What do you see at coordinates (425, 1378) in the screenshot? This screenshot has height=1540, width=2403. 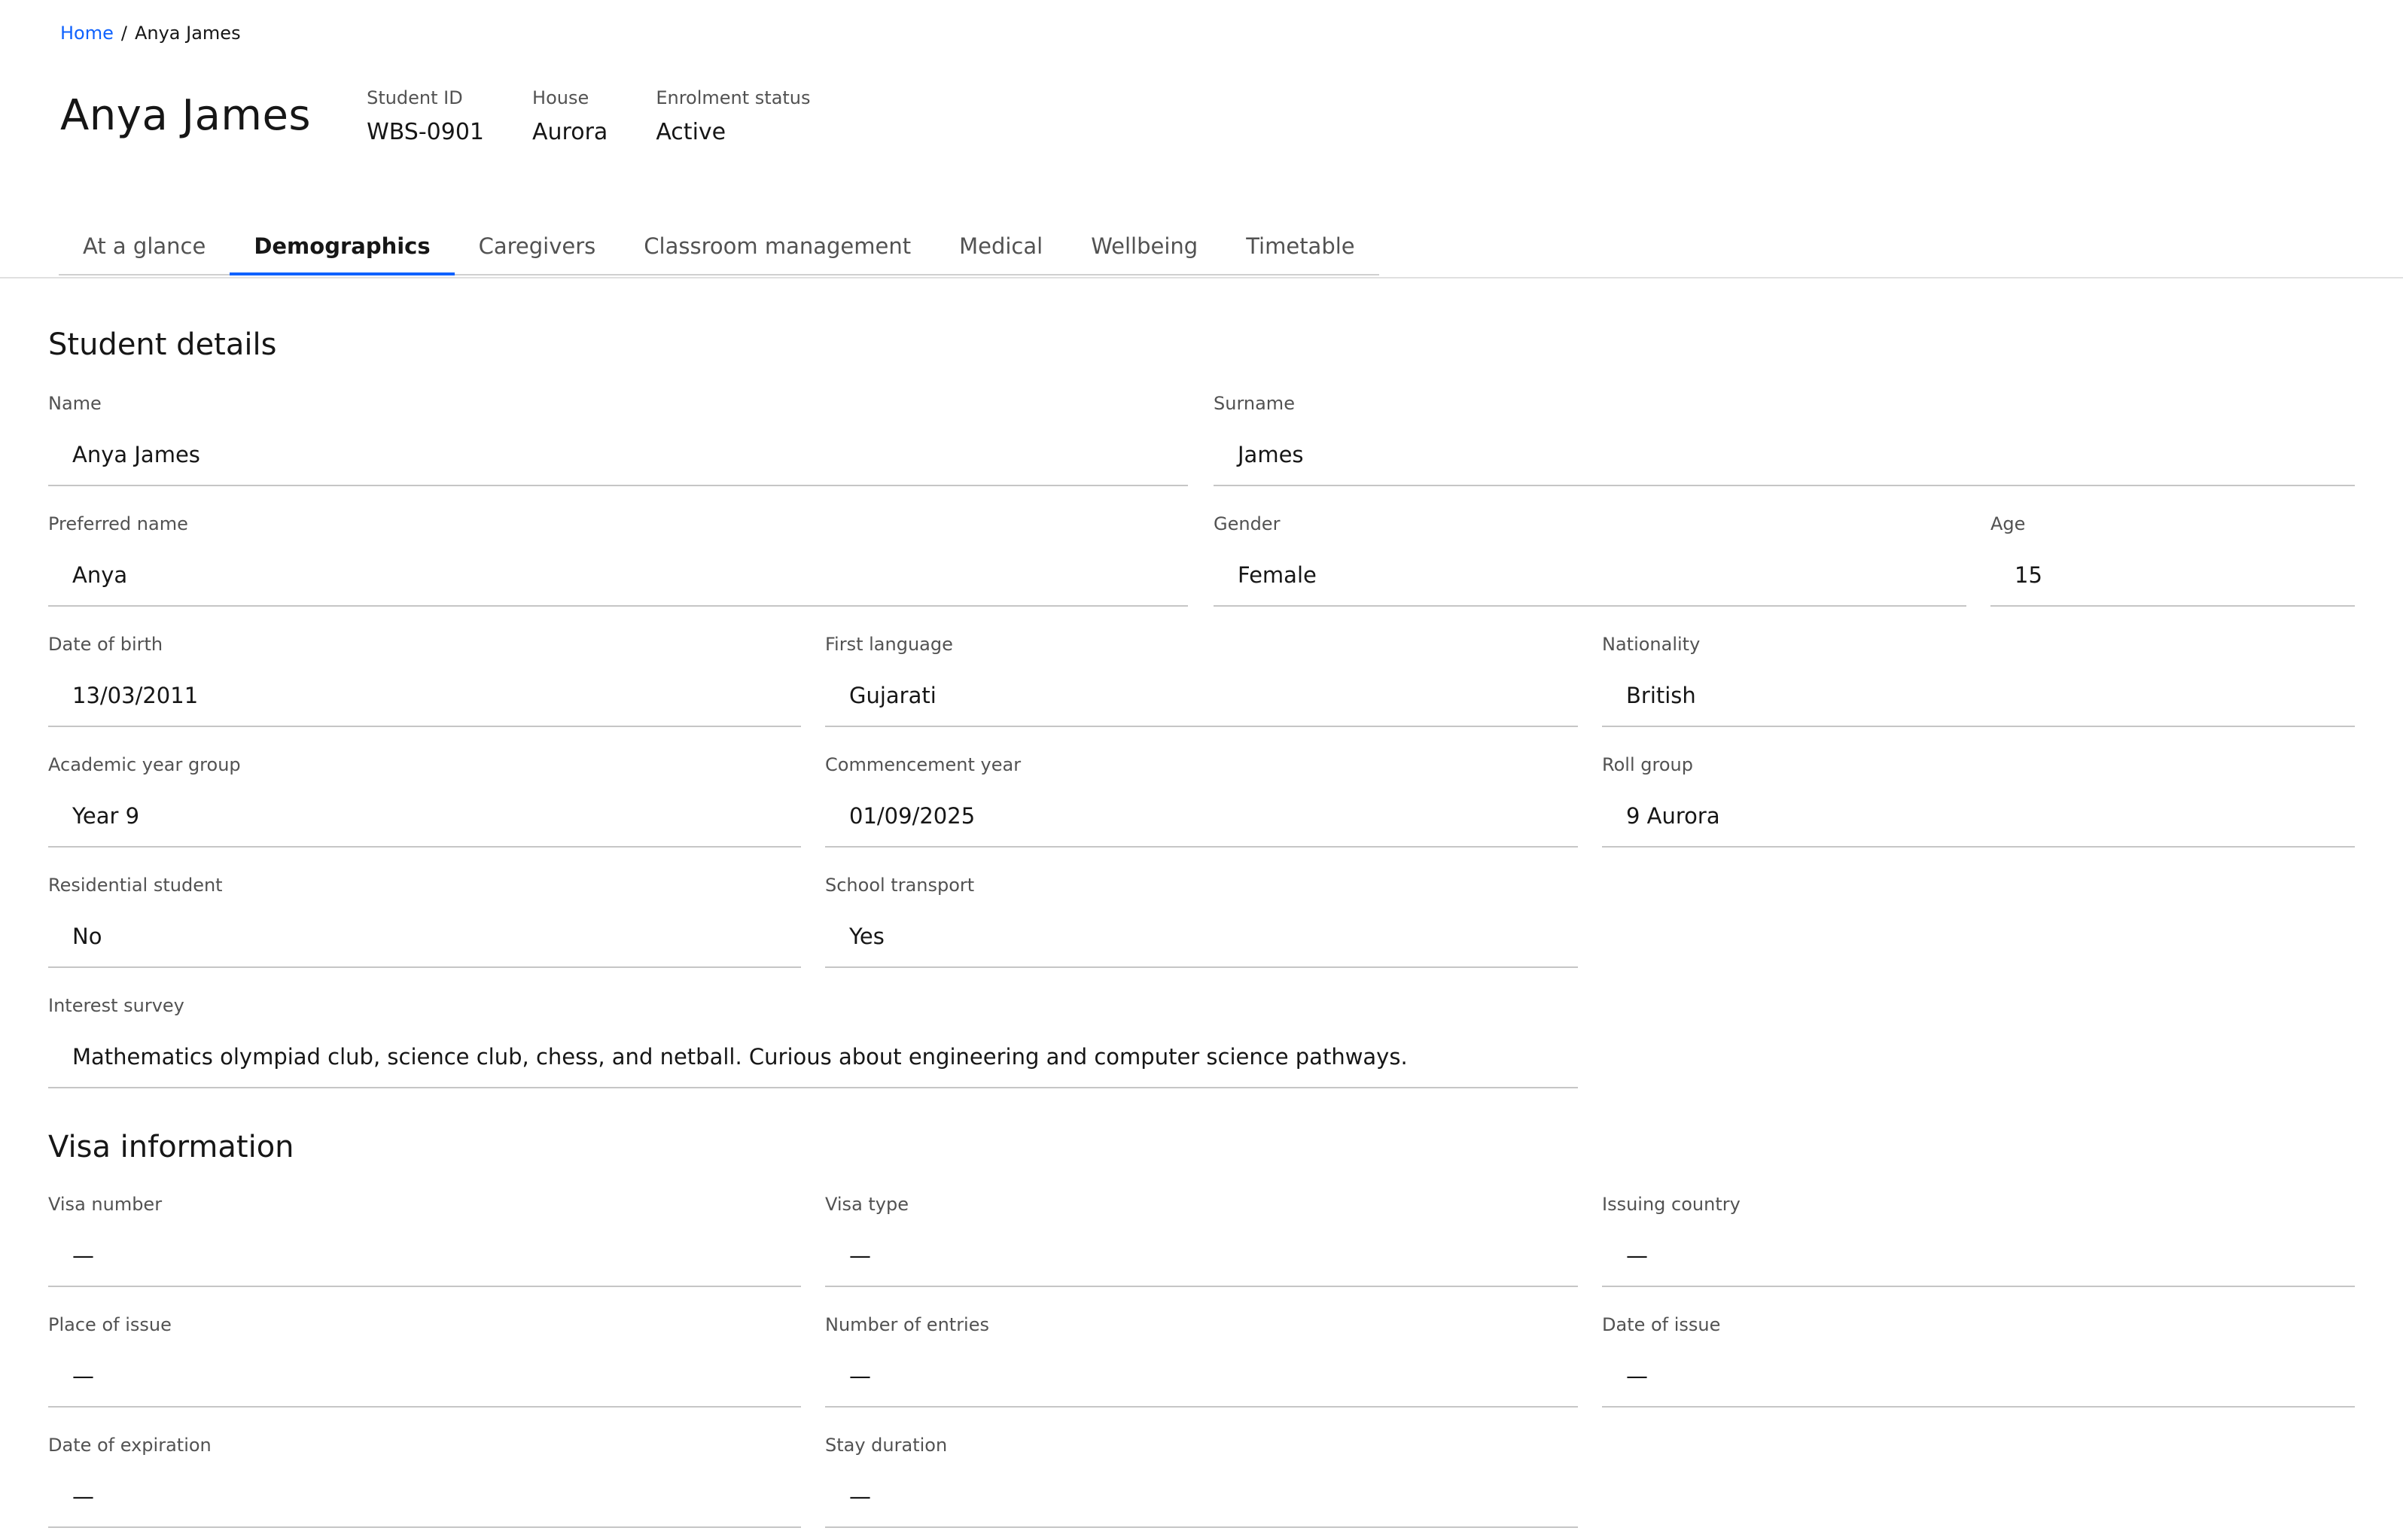 I see `place-of-issue-input: —` at bounding box center [425, 1378].